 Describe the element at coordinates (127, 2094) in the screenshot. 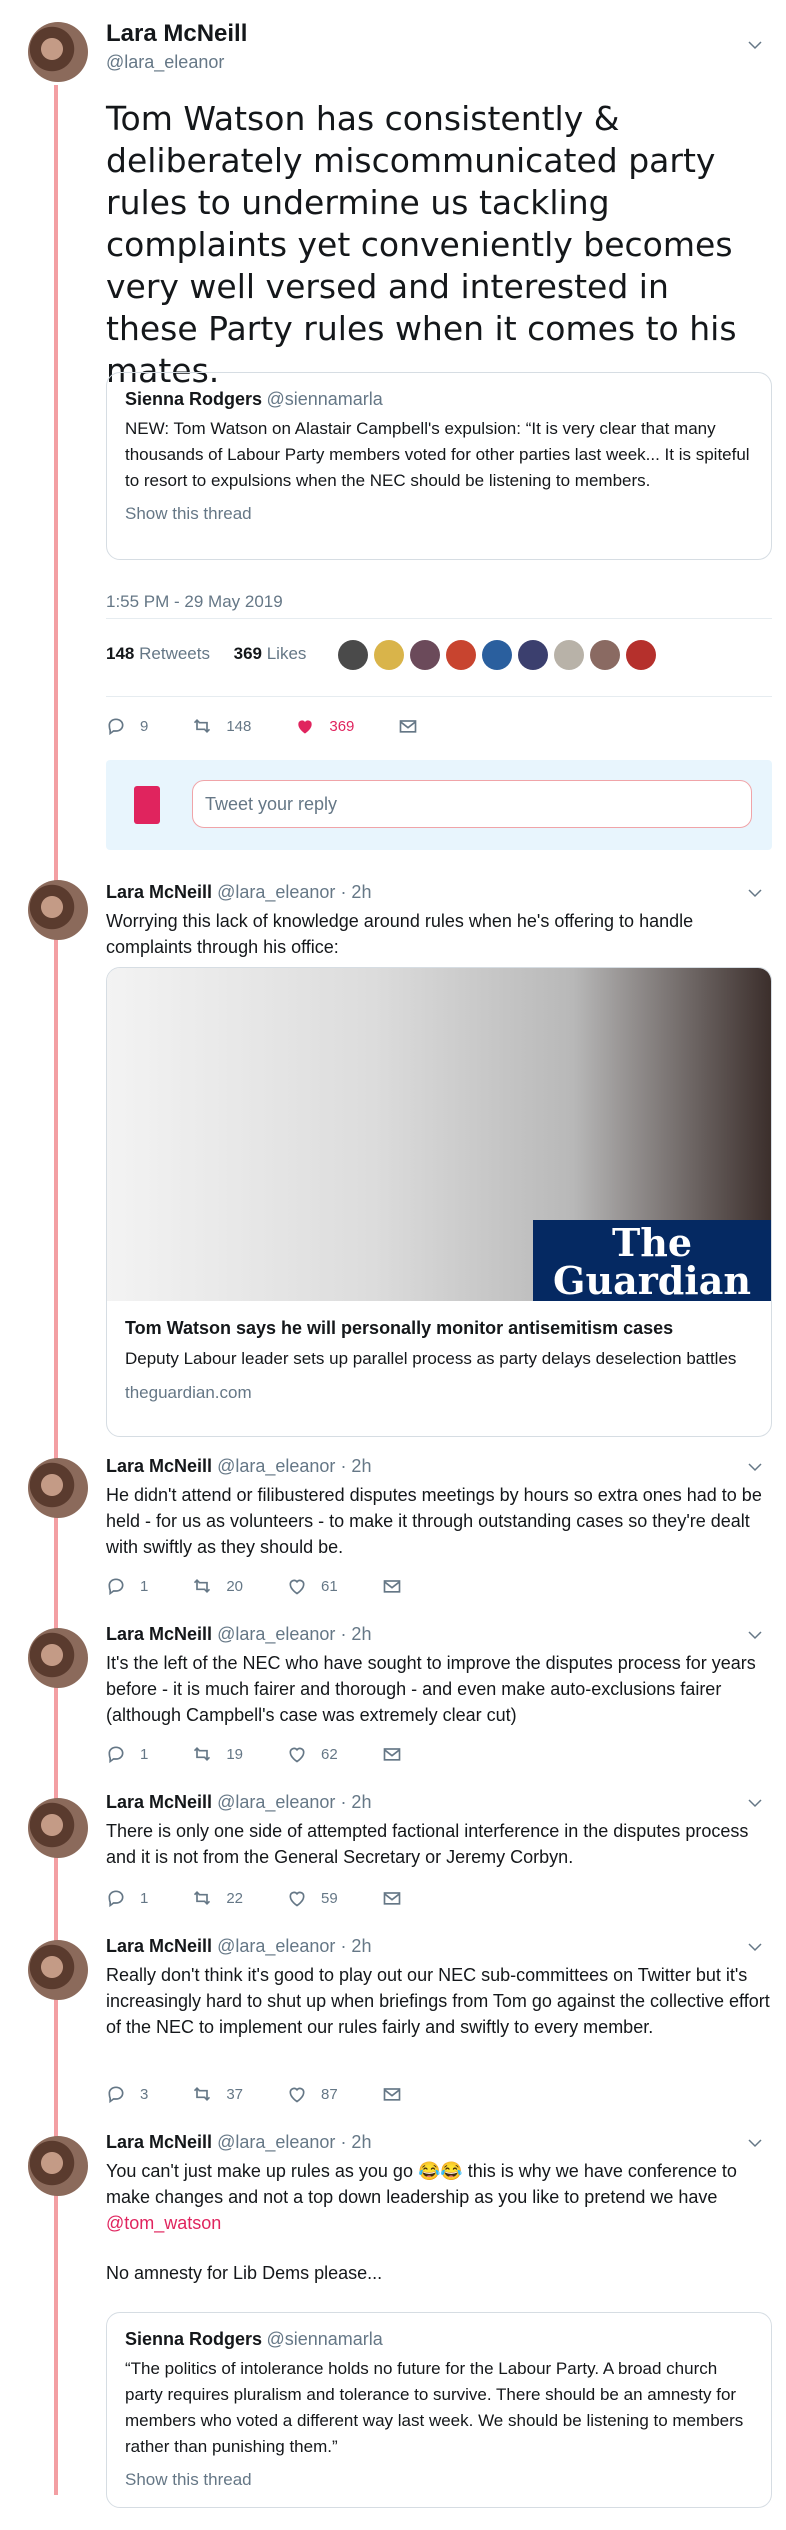

I see `reply-button: 3` at that location.